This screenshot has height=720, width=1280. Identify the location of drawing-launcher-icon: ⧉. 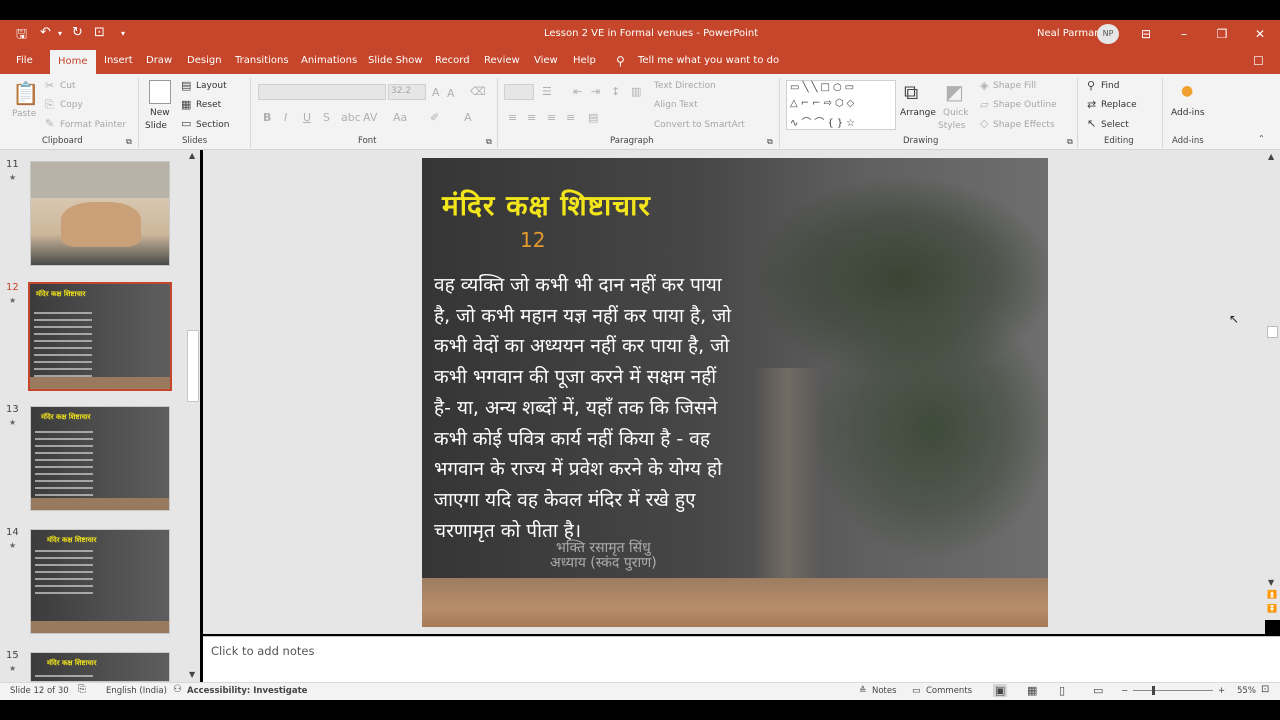
(1070, 142).